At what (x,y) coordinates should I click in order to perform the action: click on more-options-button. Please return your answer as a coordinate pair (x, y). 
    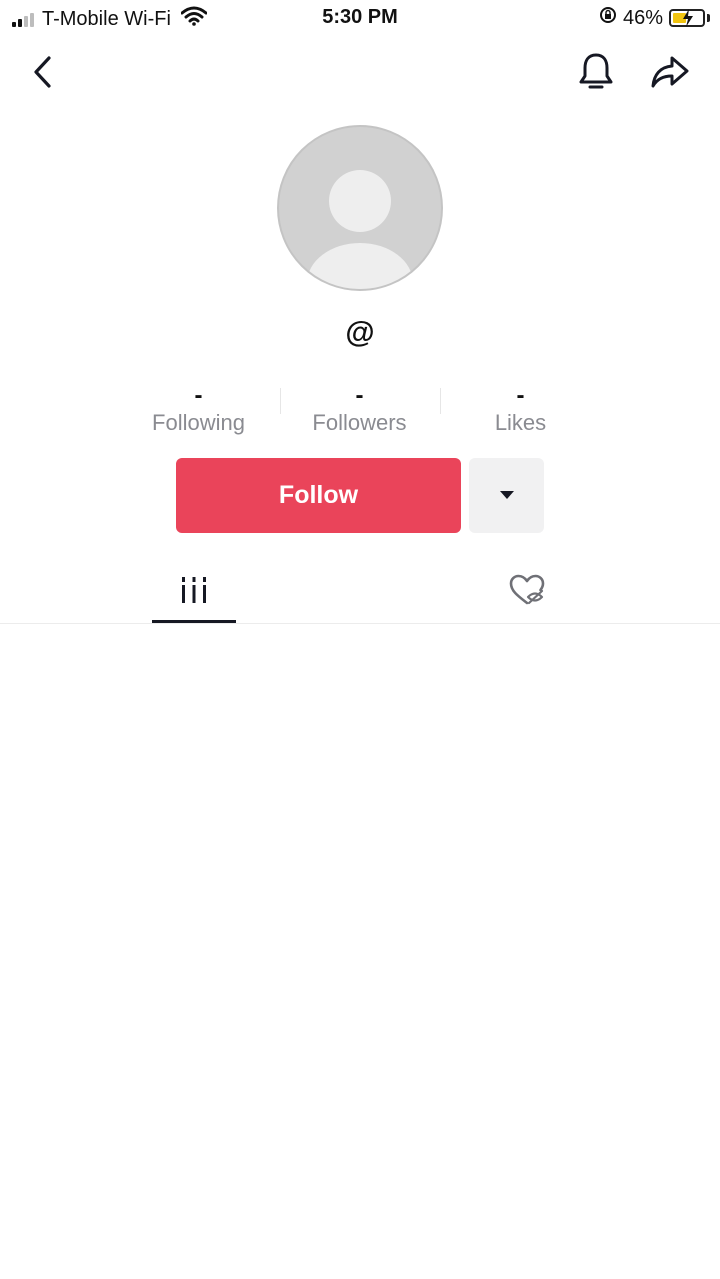
    Looking at the image, I should click on (506, 495).